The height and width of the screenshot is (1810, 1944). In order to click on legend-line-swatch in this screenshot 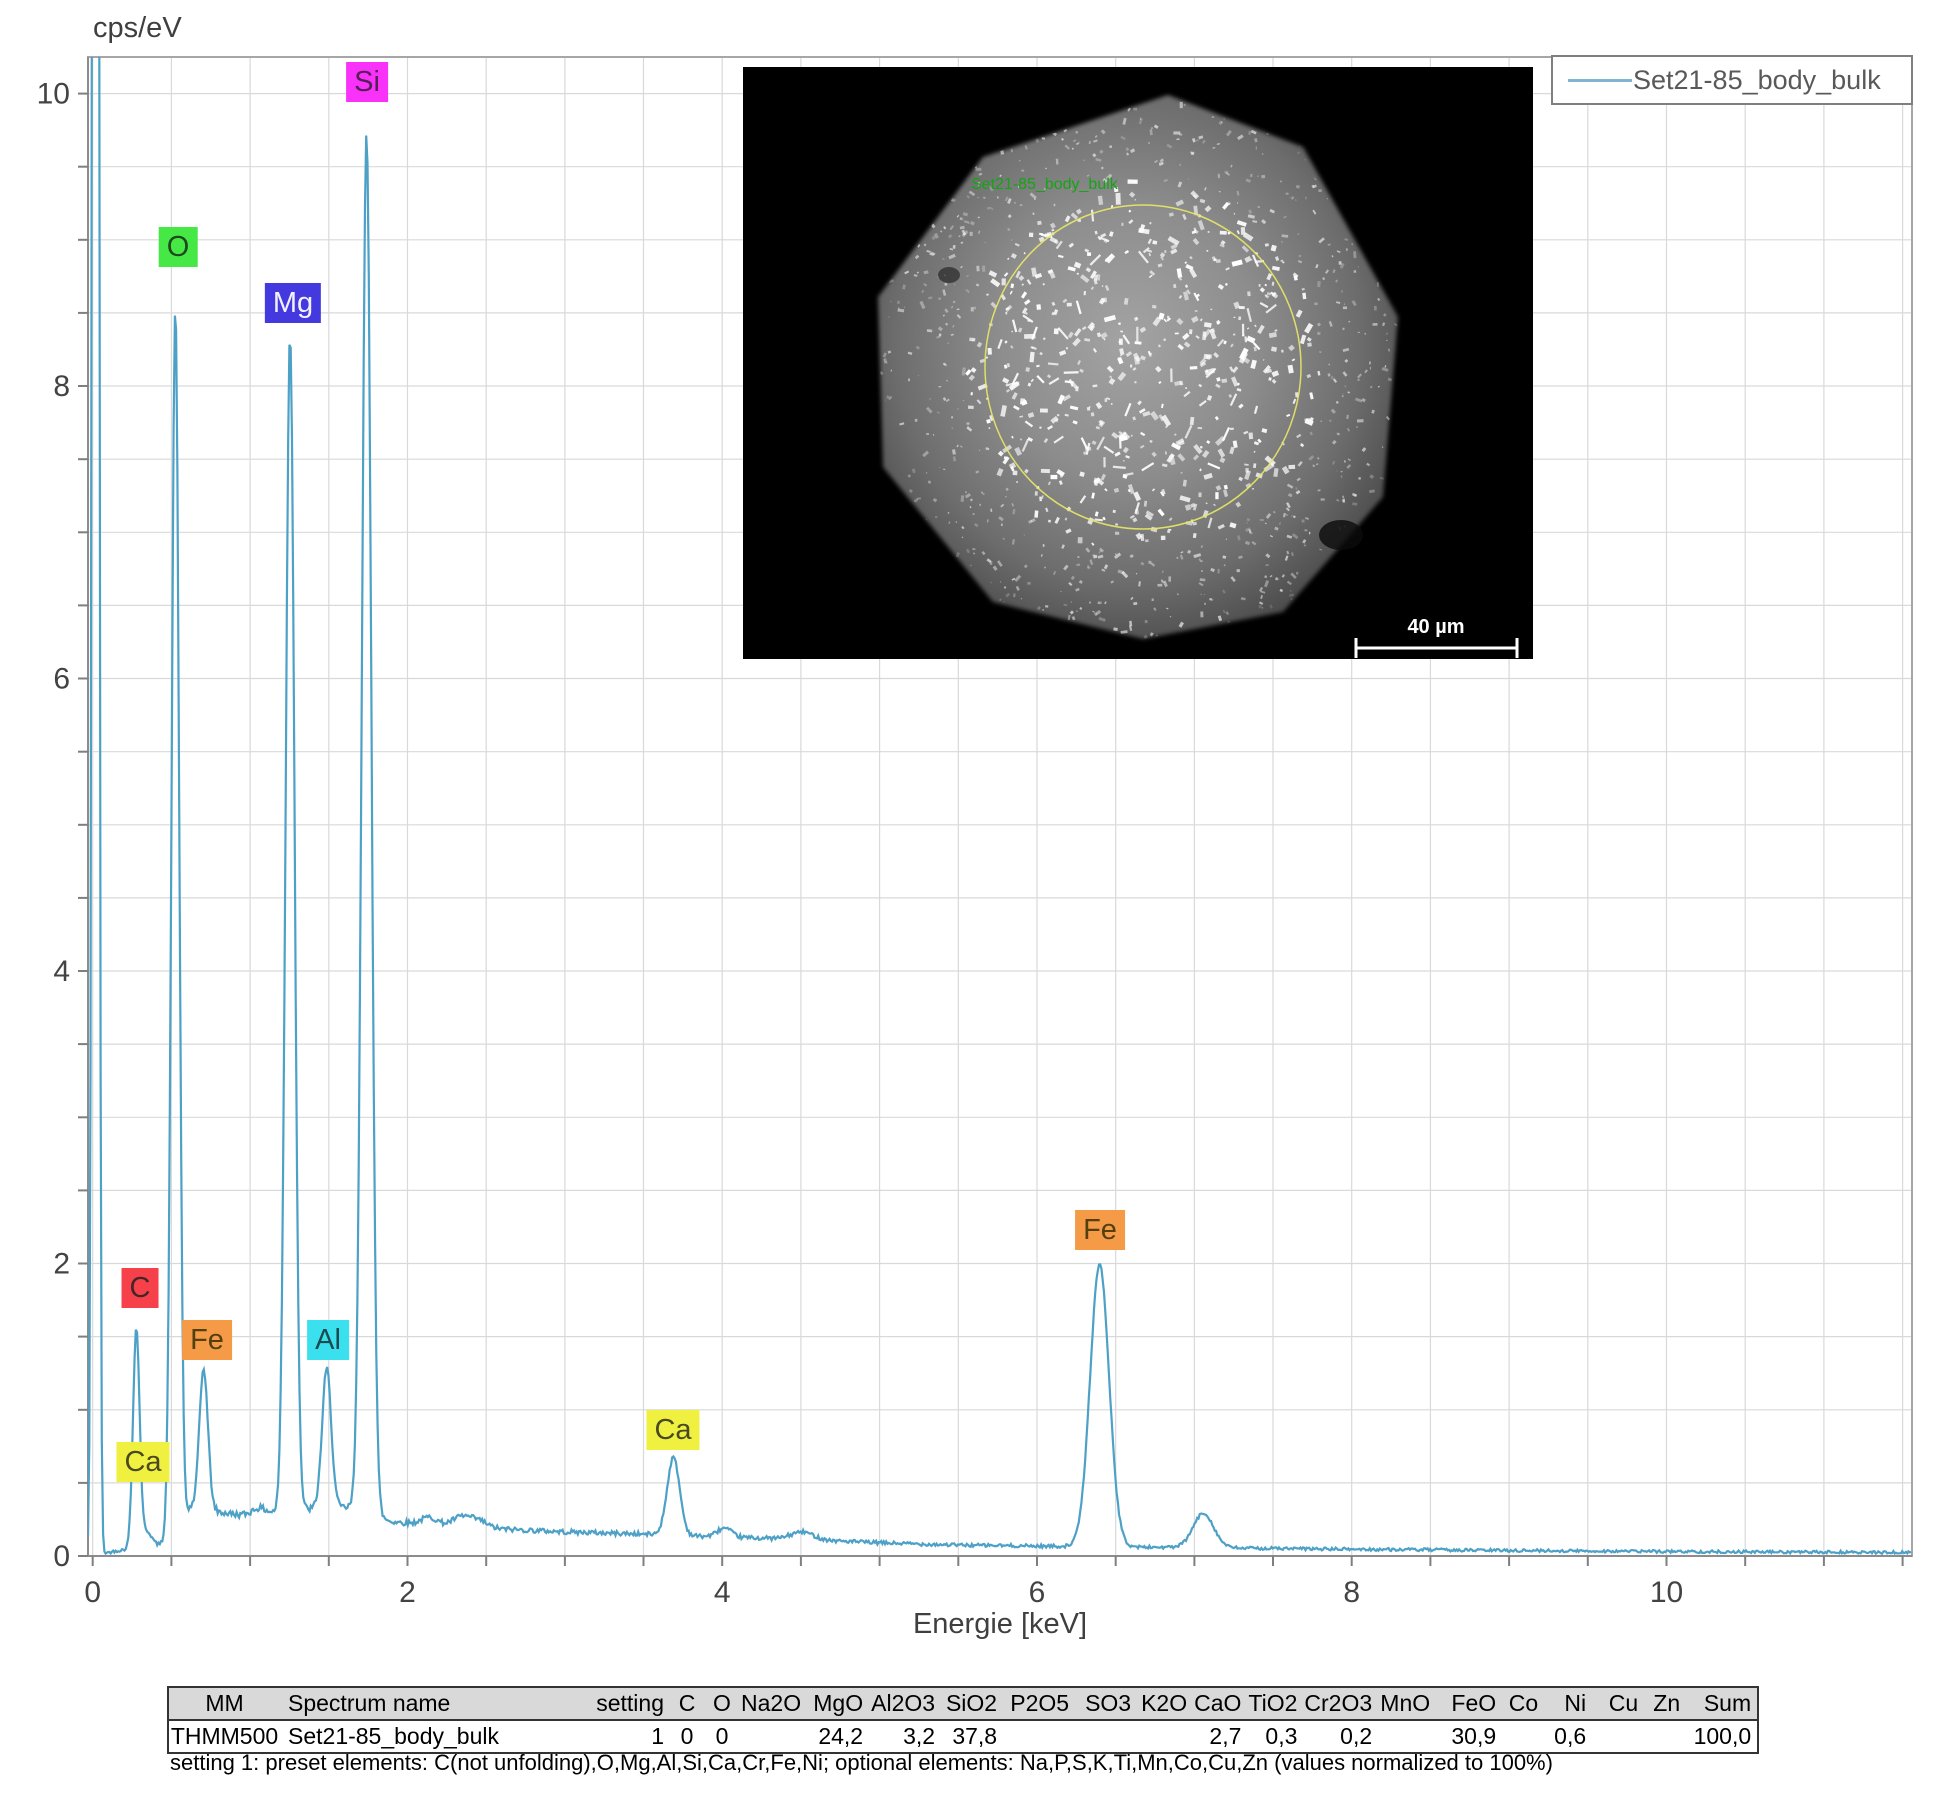, I will do `click(1600, 80)`.